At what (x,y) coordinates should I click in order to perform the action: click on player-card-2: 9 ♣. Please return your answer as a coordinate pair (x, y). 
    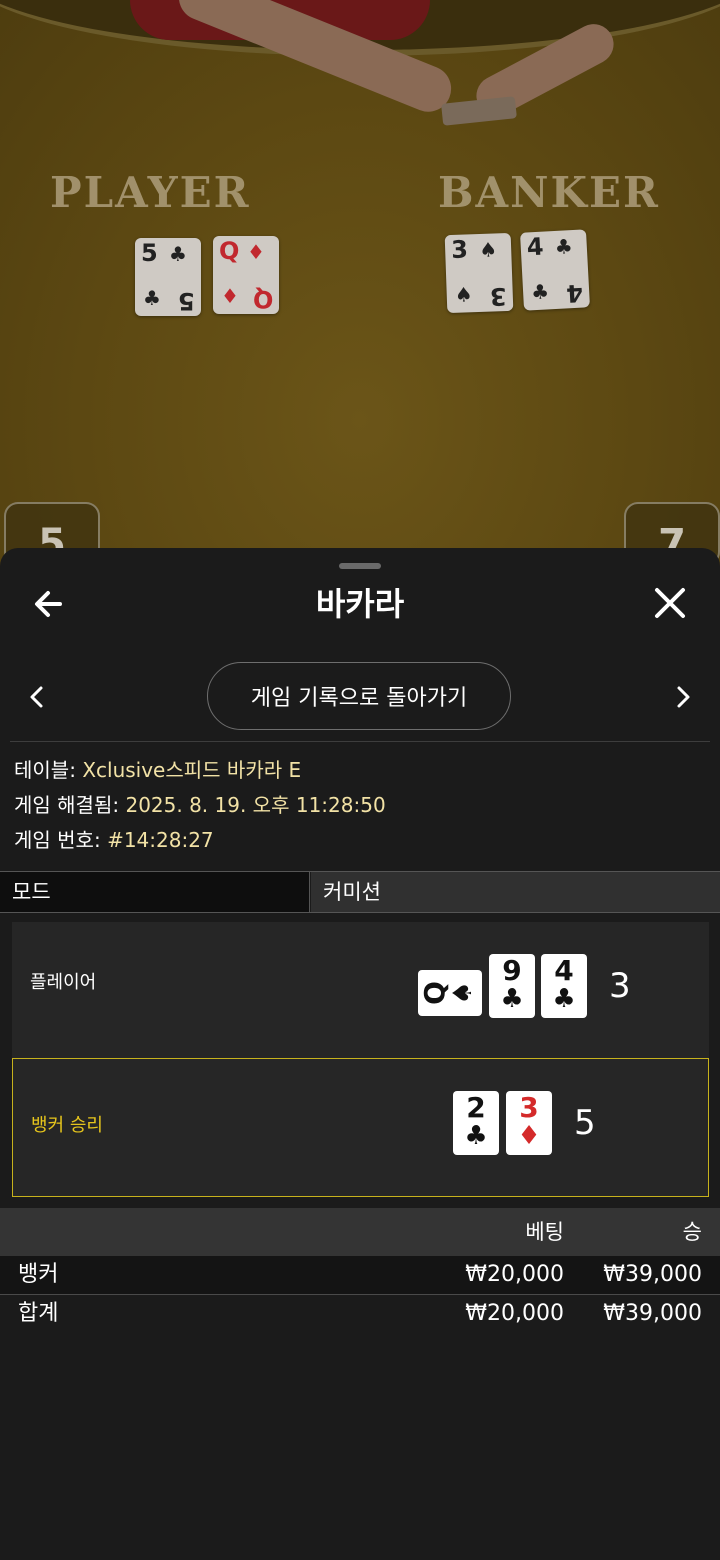
    Looking at the image, I should click on (512, 986).